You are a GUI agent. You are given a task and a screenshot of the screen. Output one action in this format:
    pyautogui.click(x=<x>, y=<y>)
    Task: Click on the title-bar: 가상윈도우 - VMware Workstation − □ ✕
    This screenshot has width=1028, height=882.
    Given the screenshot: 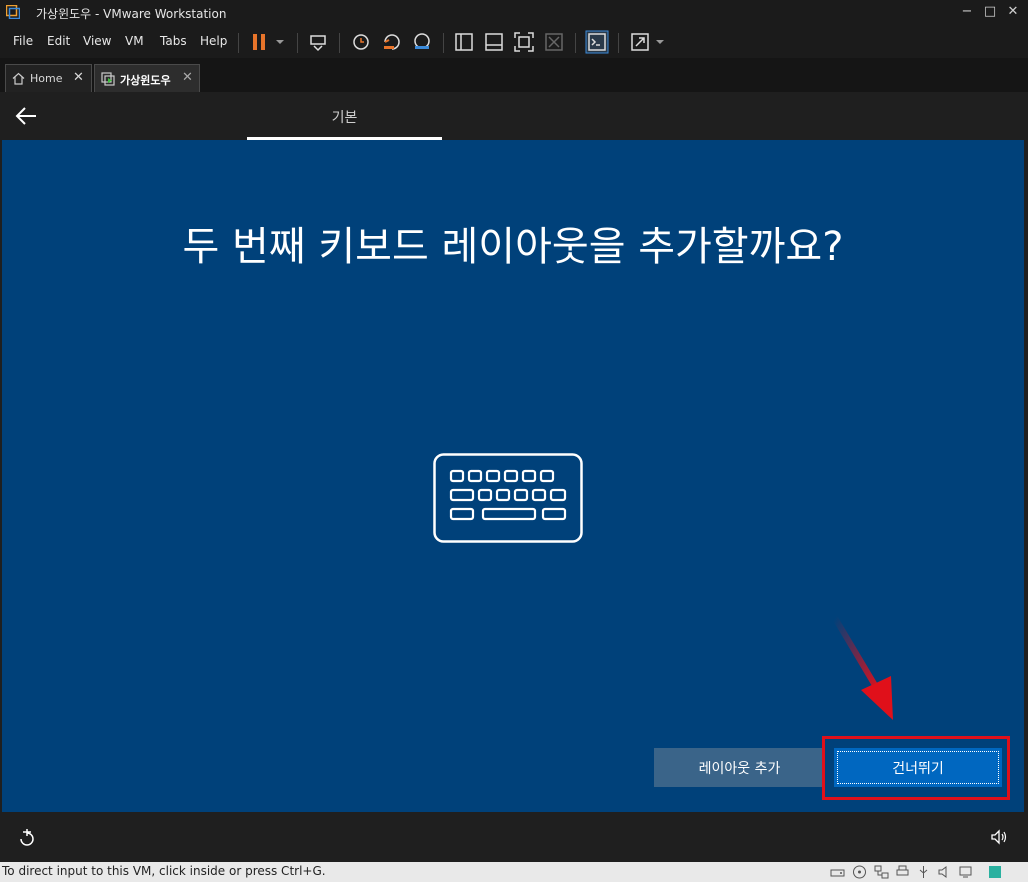 What is the action you would take?
    pyautogui.click(x=514, y=13)
    